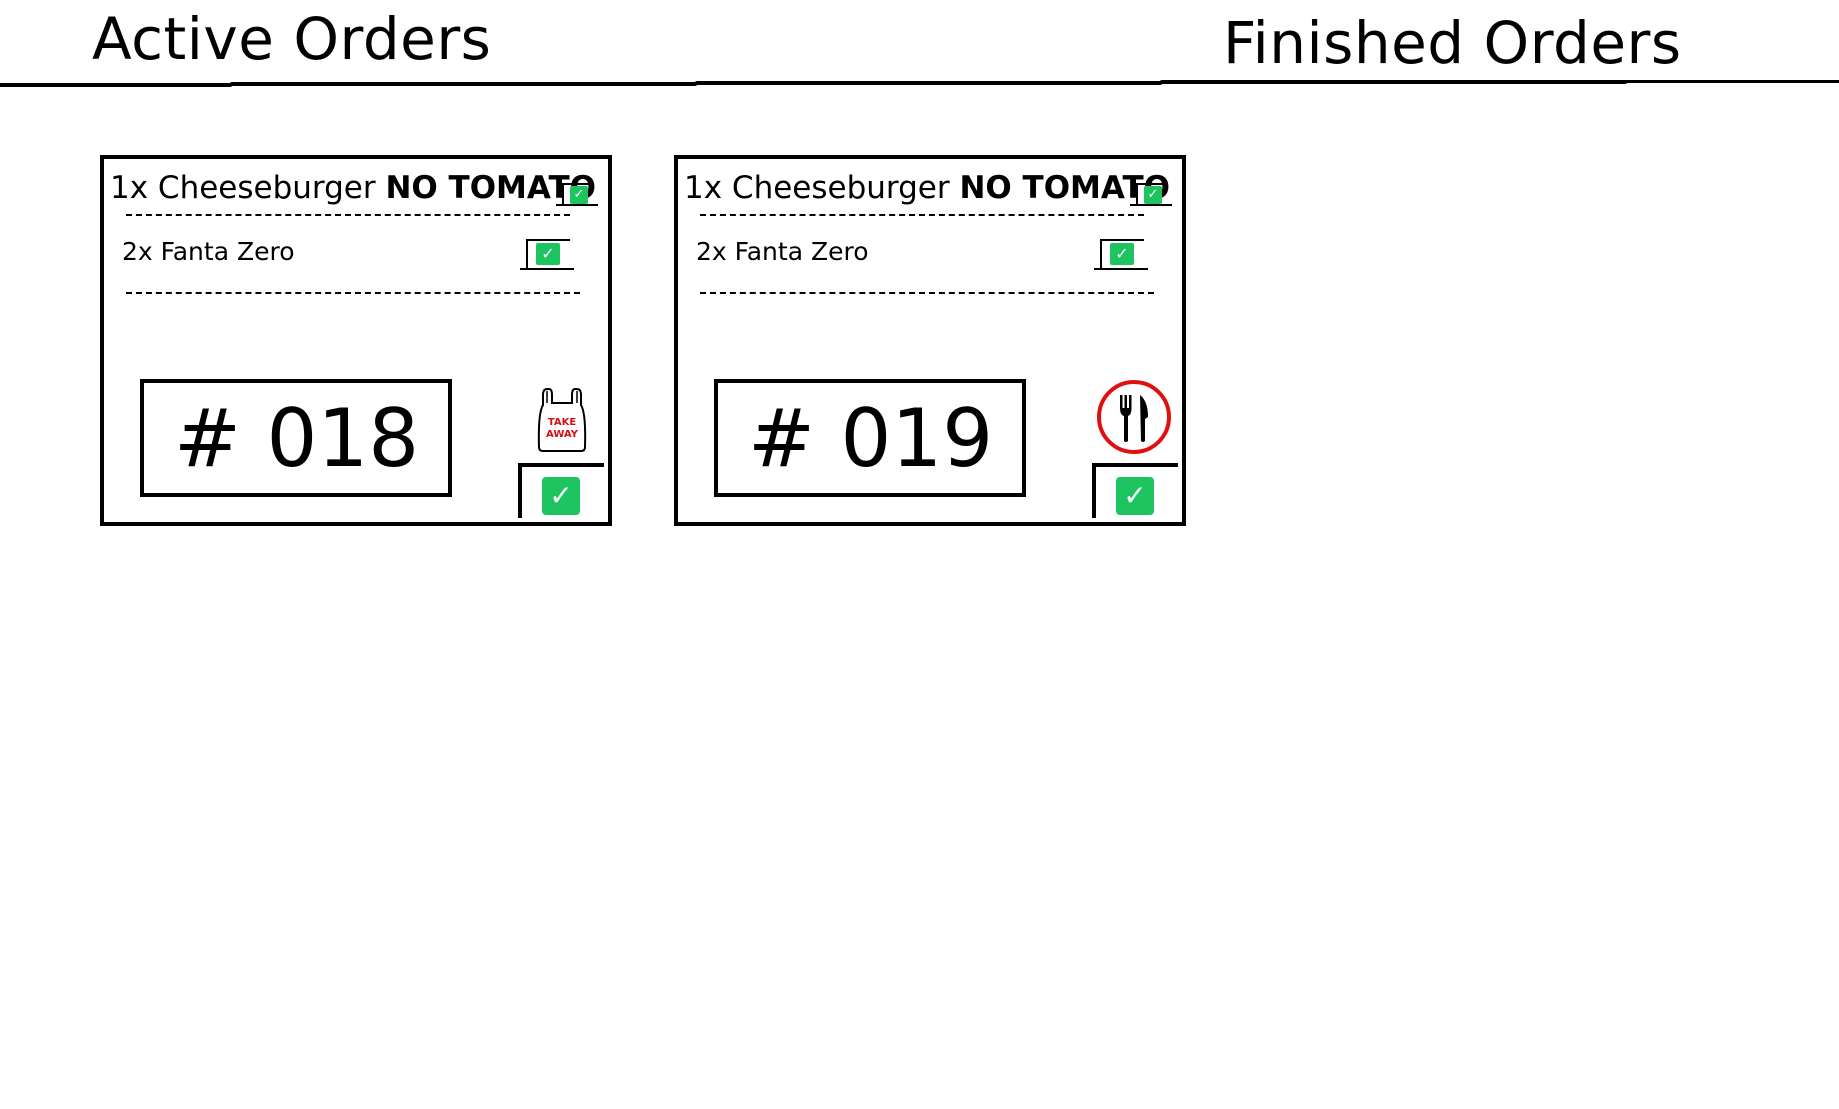 This screenshot has height=1109, width=1839. I want to click on dine-in-cutlery-icon, so click(1134, 417).